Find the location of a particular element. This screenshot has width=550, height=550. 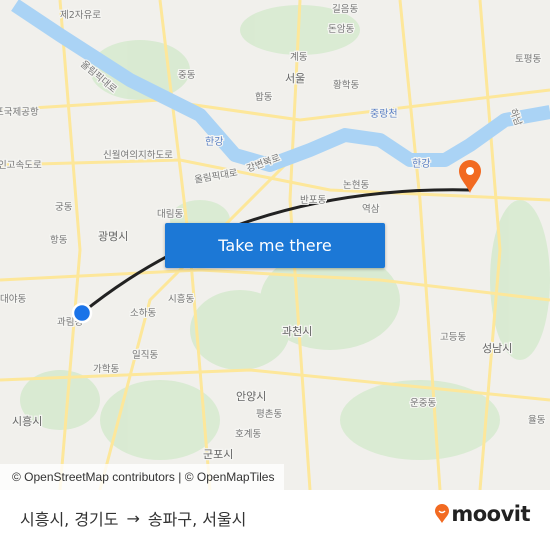

map-label: 서울 is located at coordinates (295, 78).